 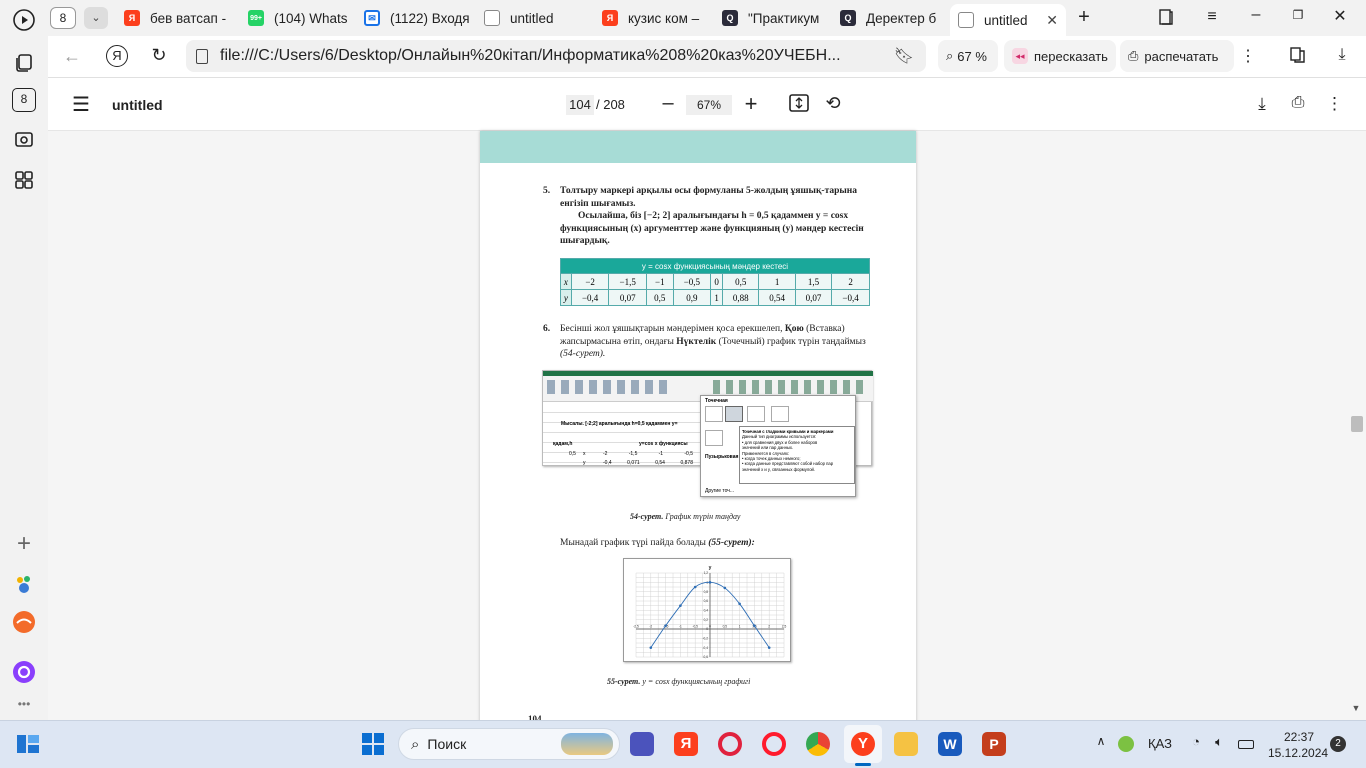 What do you see at coordinates (664, 18) in the screenshot?
I see `tab-label: кузис ком –` at bounding box center [664, 18].